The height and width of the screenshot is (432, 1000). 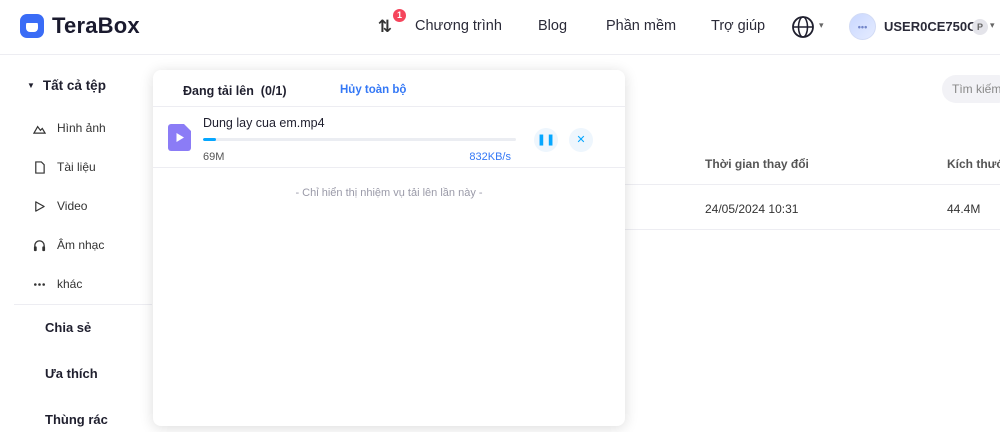 What do you see at coordinates (752, 209) in the screenshot?
I see `row-modified-time: 24/05/2024 10:31` at bounding box center [752, 209].